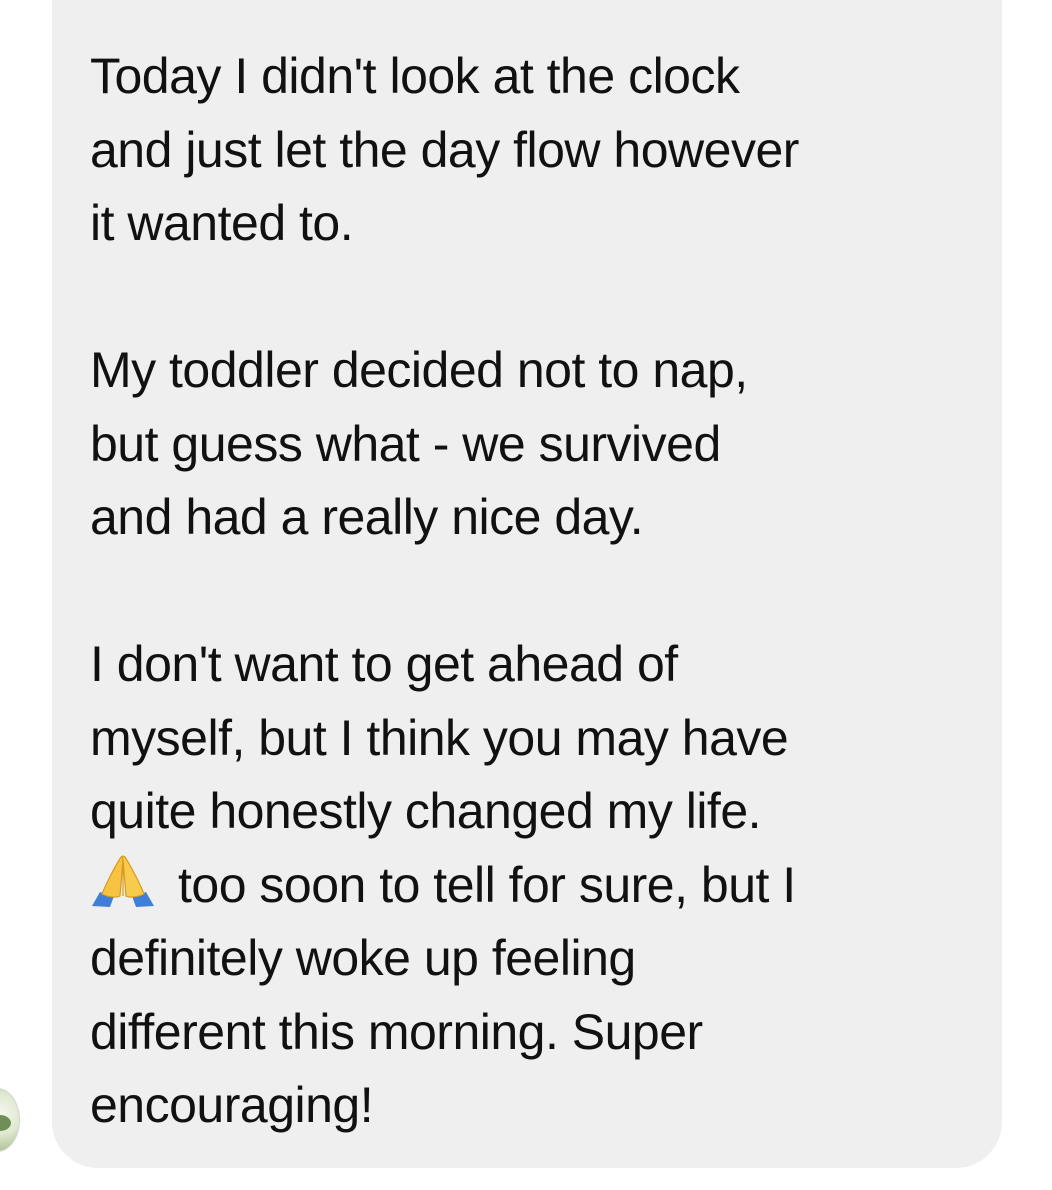 The height and width of the screenshot is (1190, 1052). Describe the element at coordinates (222, 223) in the screenshot. I see `message-line: it wanted to.` at that location.